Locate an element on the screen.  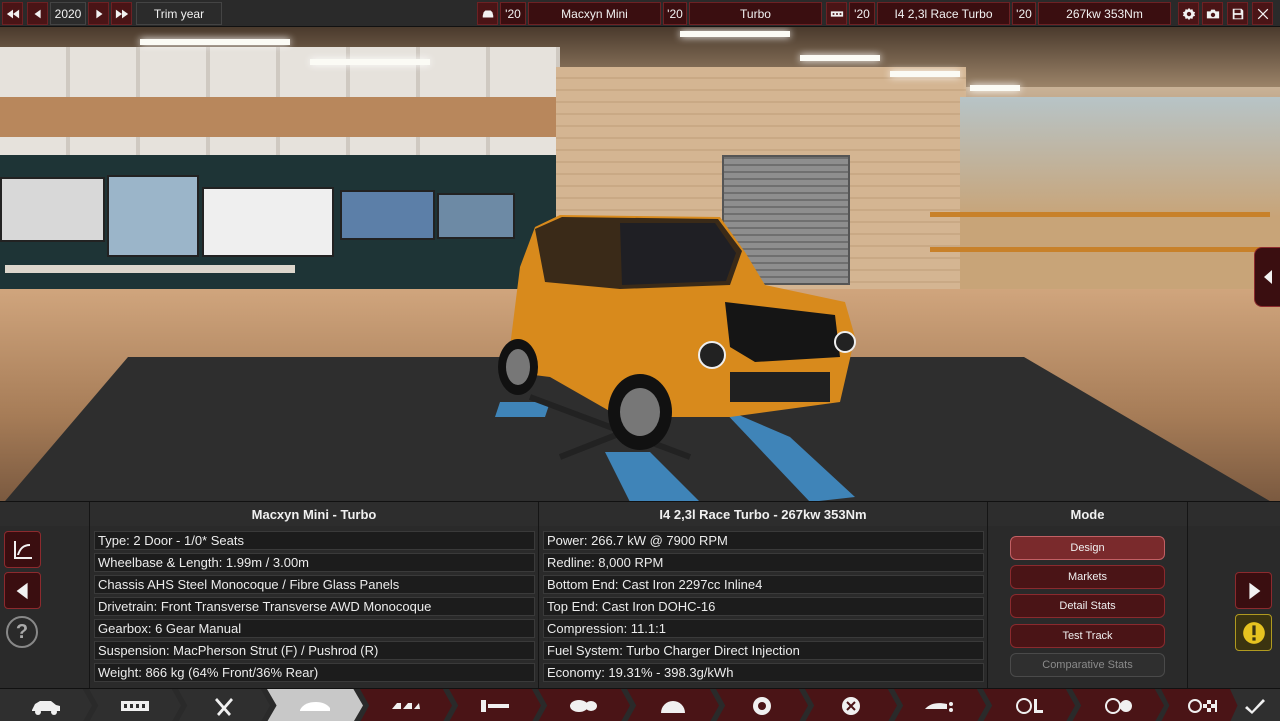
tools-column: ? is located at coordinates (45, 607).